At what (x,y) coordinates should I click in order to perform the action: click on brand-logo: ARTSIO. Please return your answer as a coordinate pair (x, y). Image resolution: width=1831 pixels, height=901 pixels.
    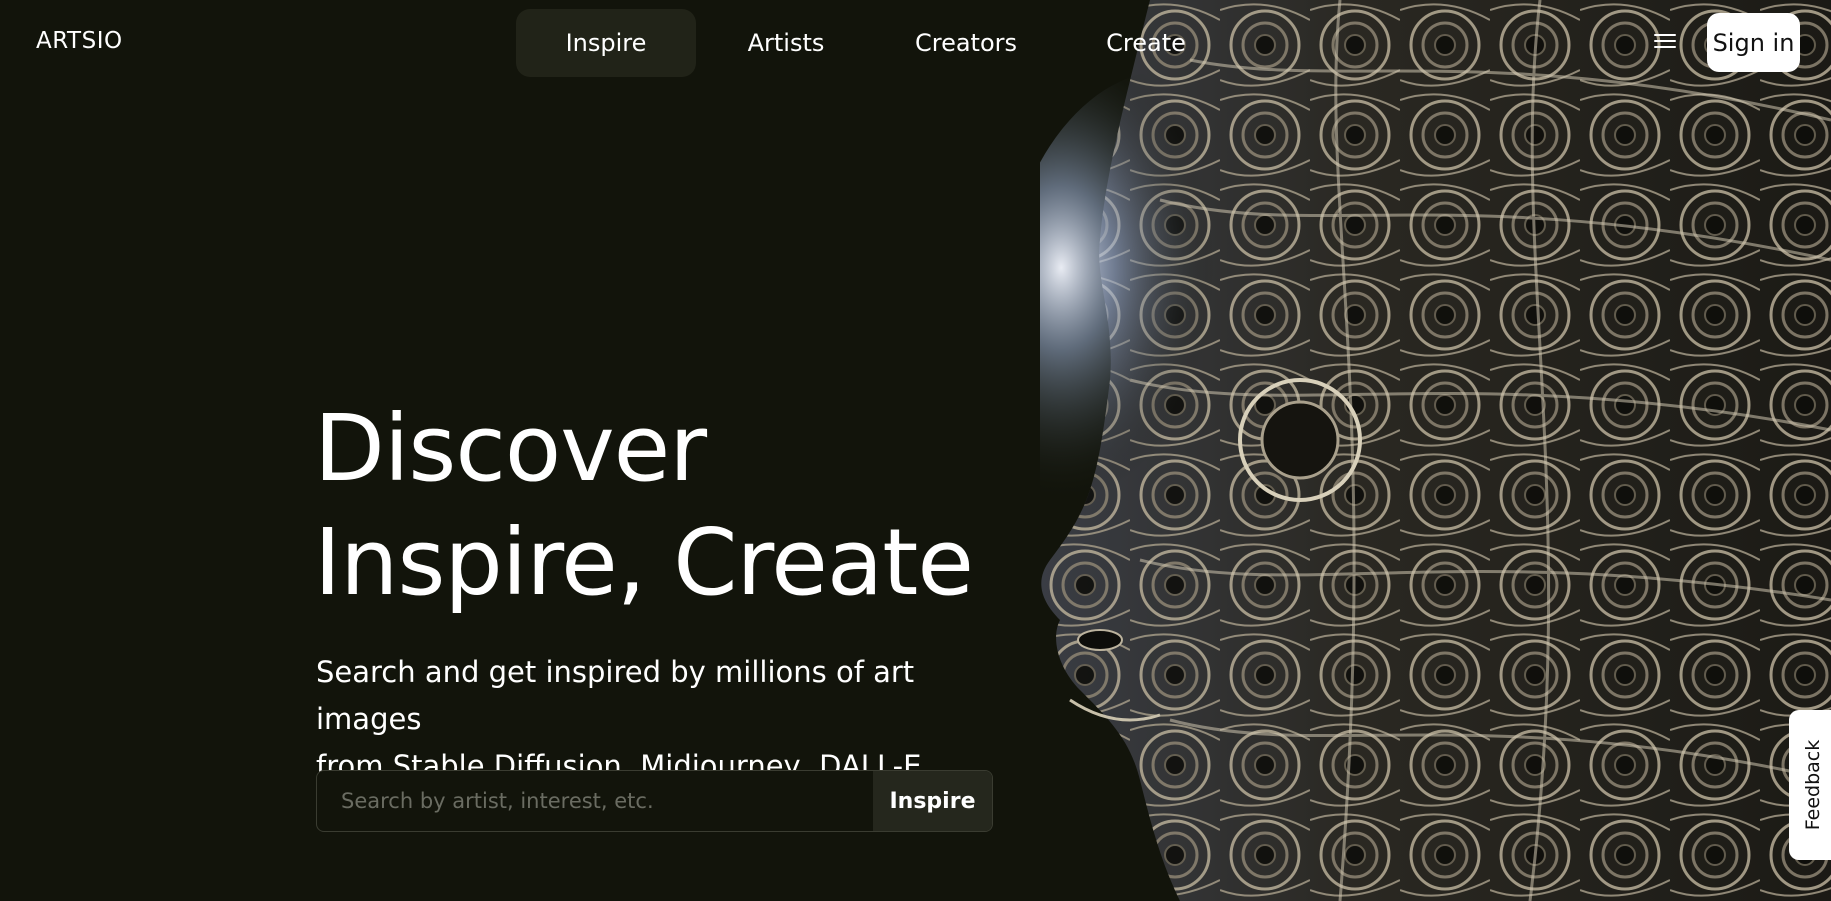
    Looking at the image, I should click on (79, 41).